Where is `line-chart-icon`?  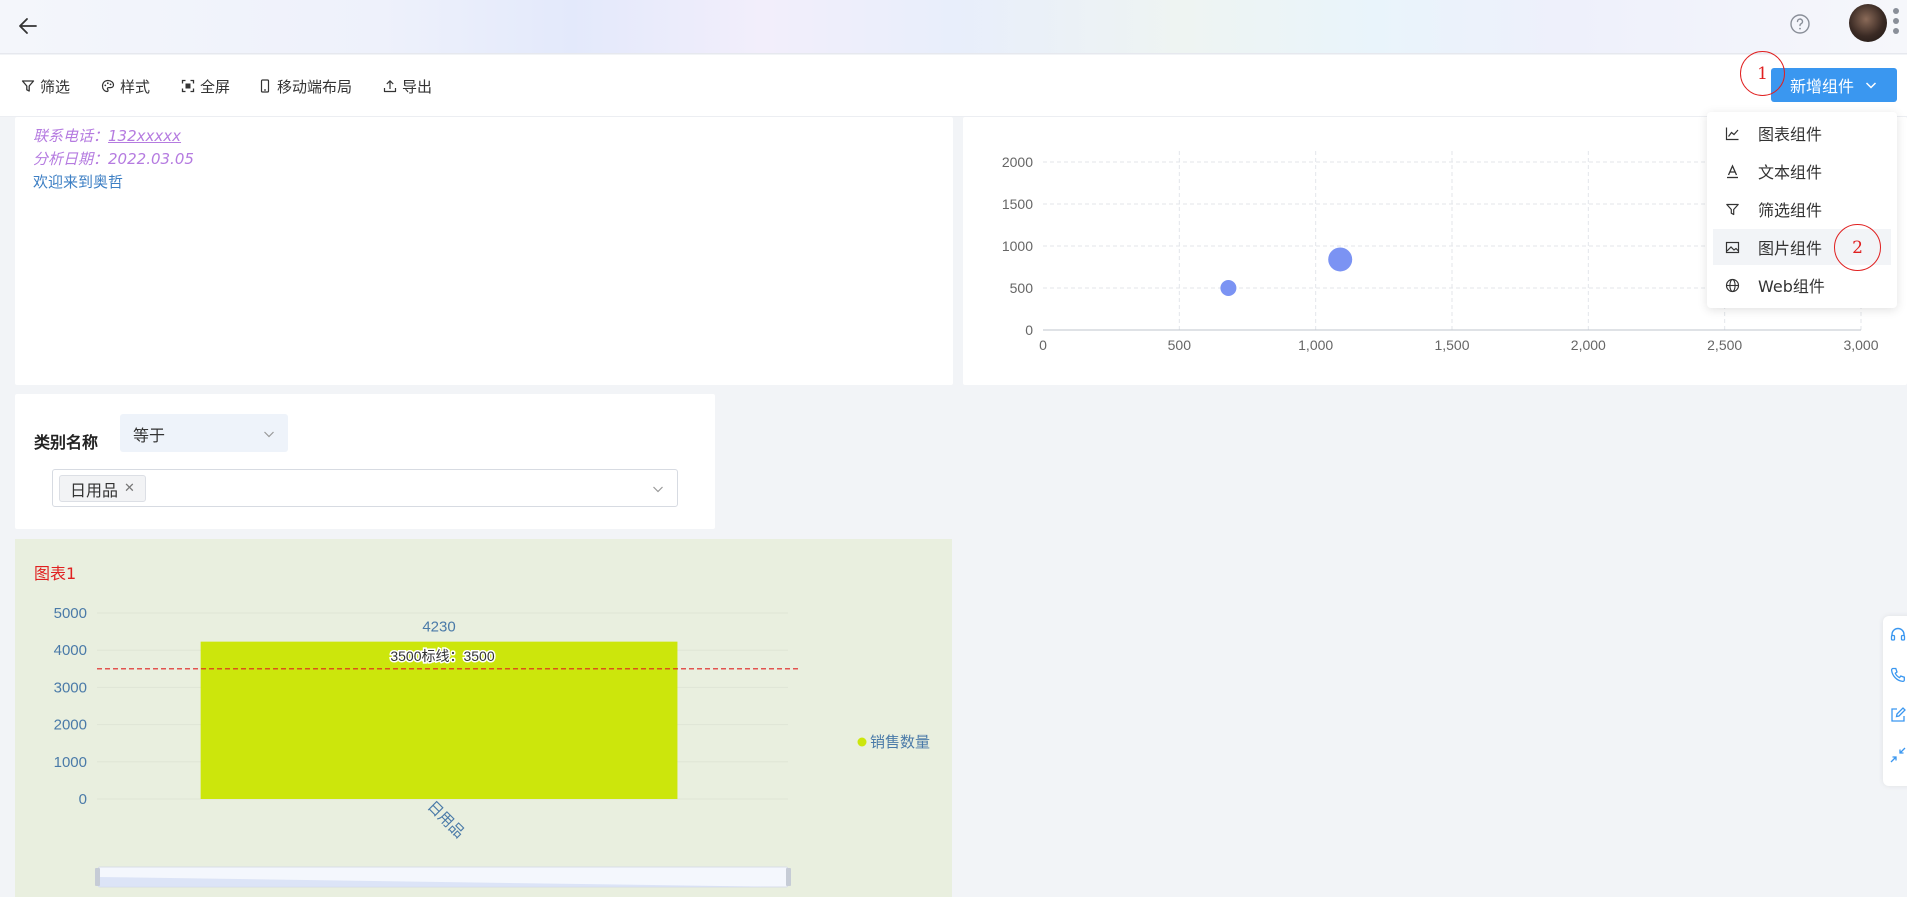 line-chart-icon is located at coordinates (1732, 133).